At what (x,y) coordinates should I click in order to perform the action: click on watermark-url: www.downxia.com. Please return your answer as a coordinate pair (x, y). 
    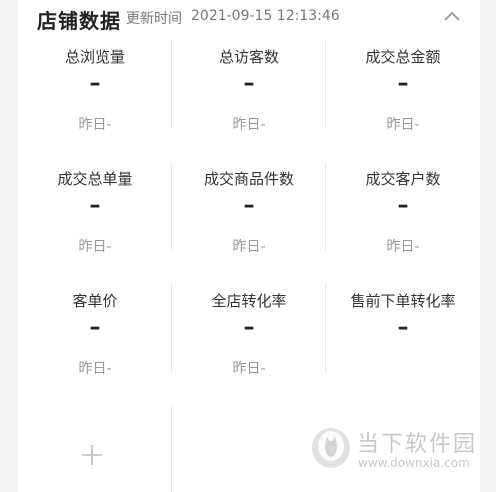
    Looking at the image, I should click on (414, 463).